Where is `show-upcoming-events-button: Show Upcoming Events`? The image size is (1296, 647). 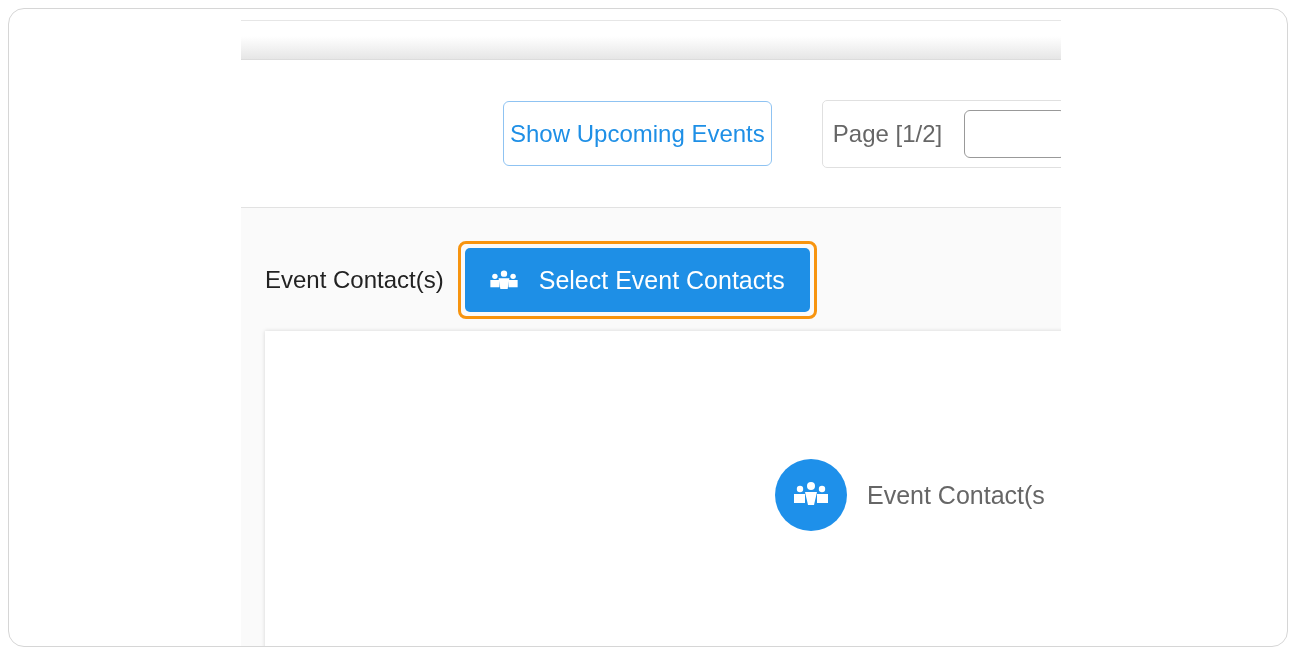 show-upcoming-events-button: Show Upcoming Events is located at coordinates (637, 133).